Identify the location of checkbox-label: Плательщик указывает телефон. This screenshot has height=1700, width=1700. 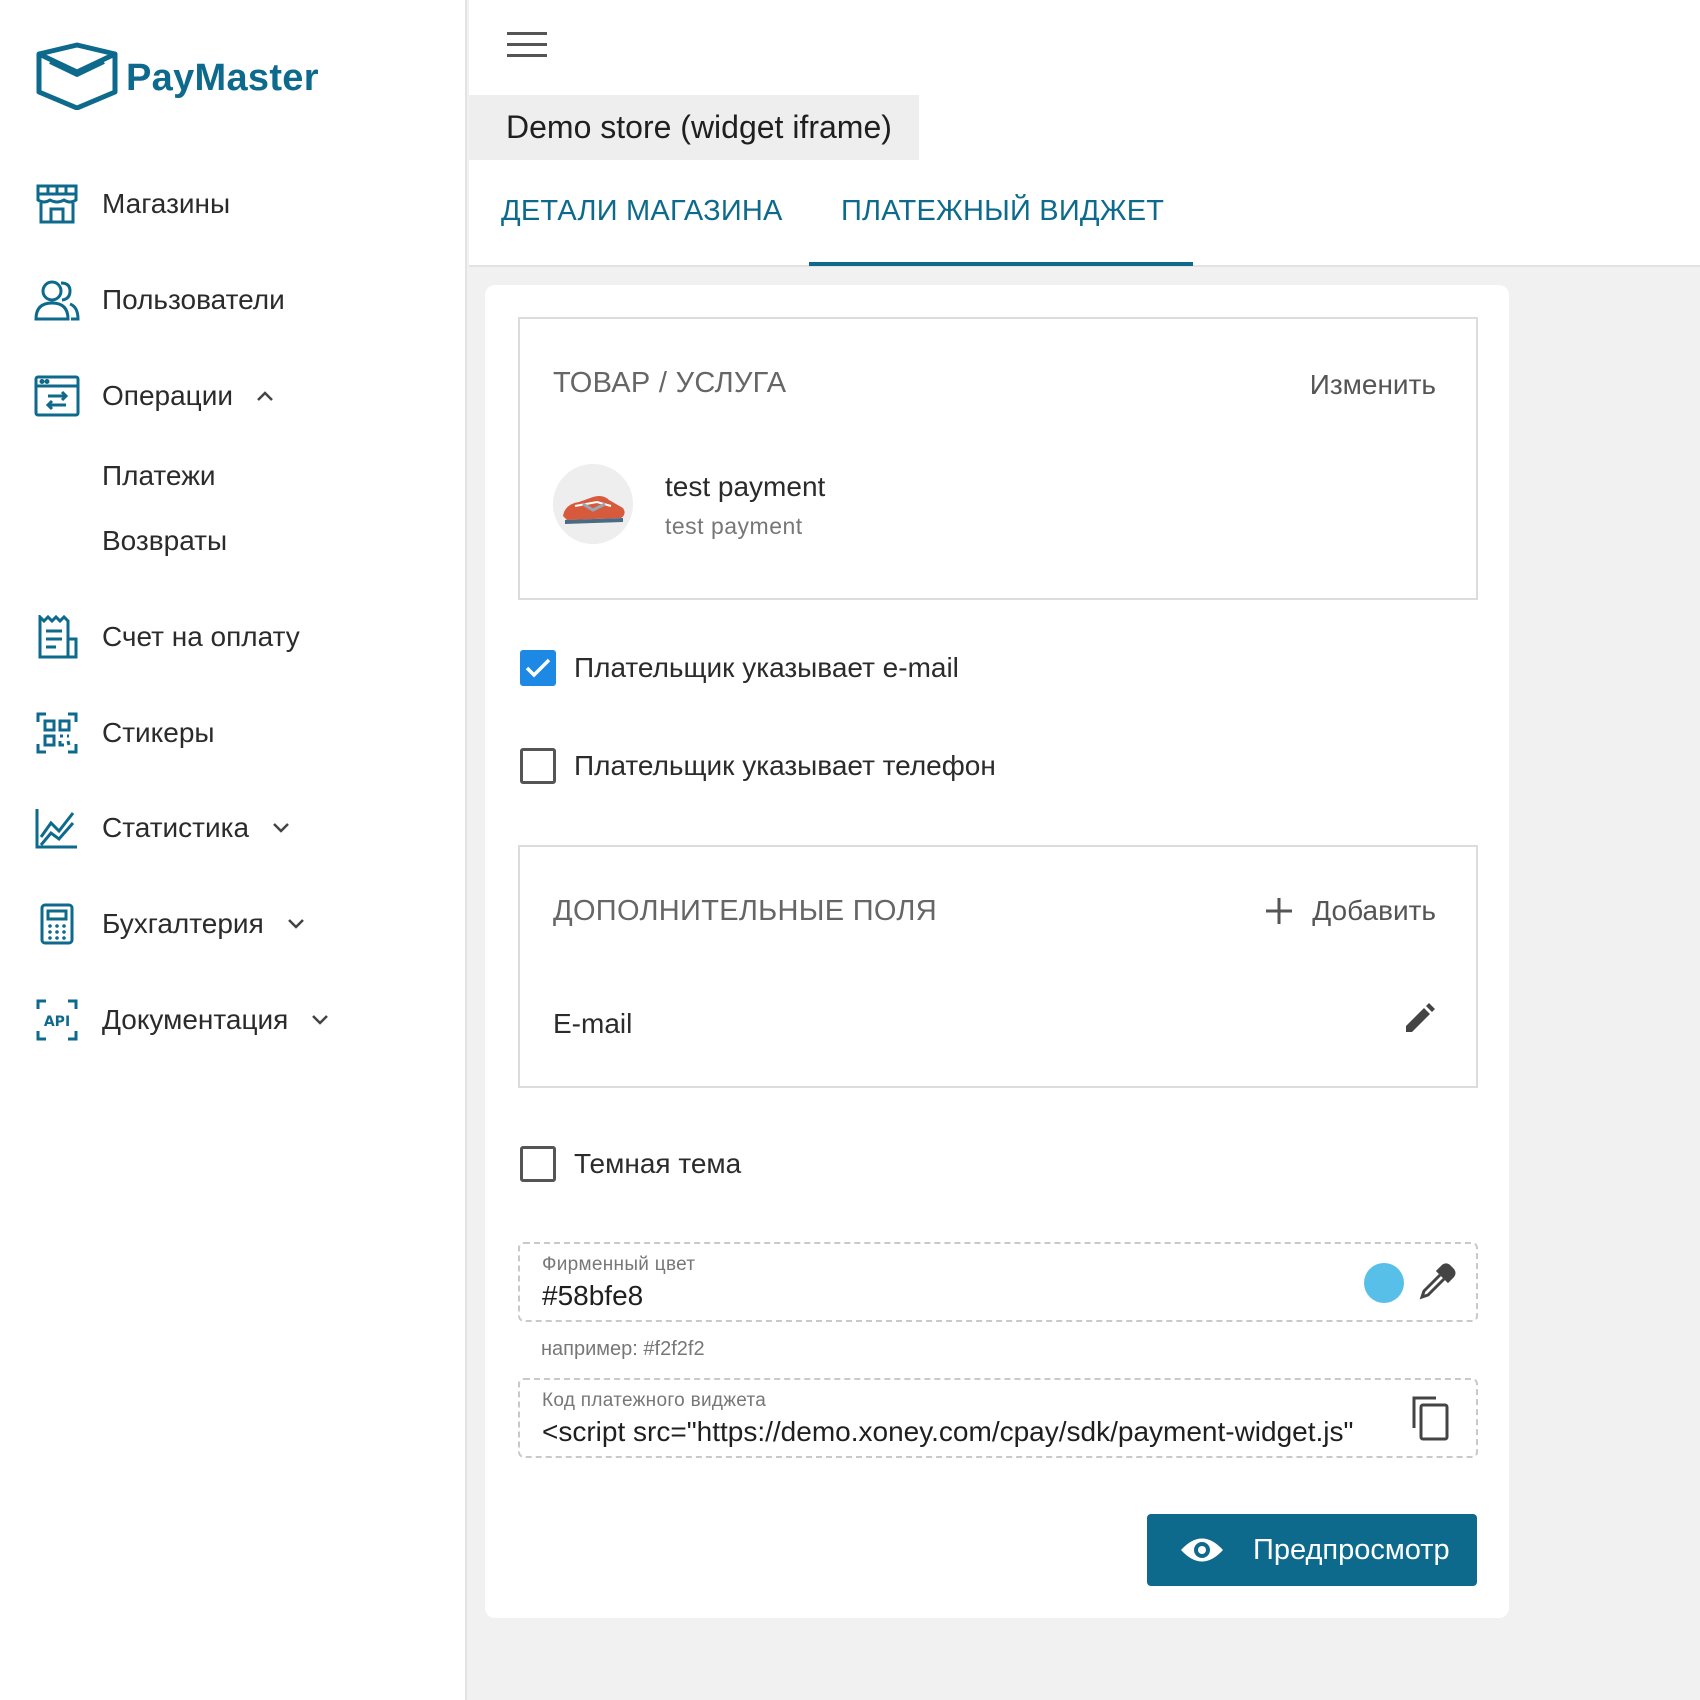
(785, 765).